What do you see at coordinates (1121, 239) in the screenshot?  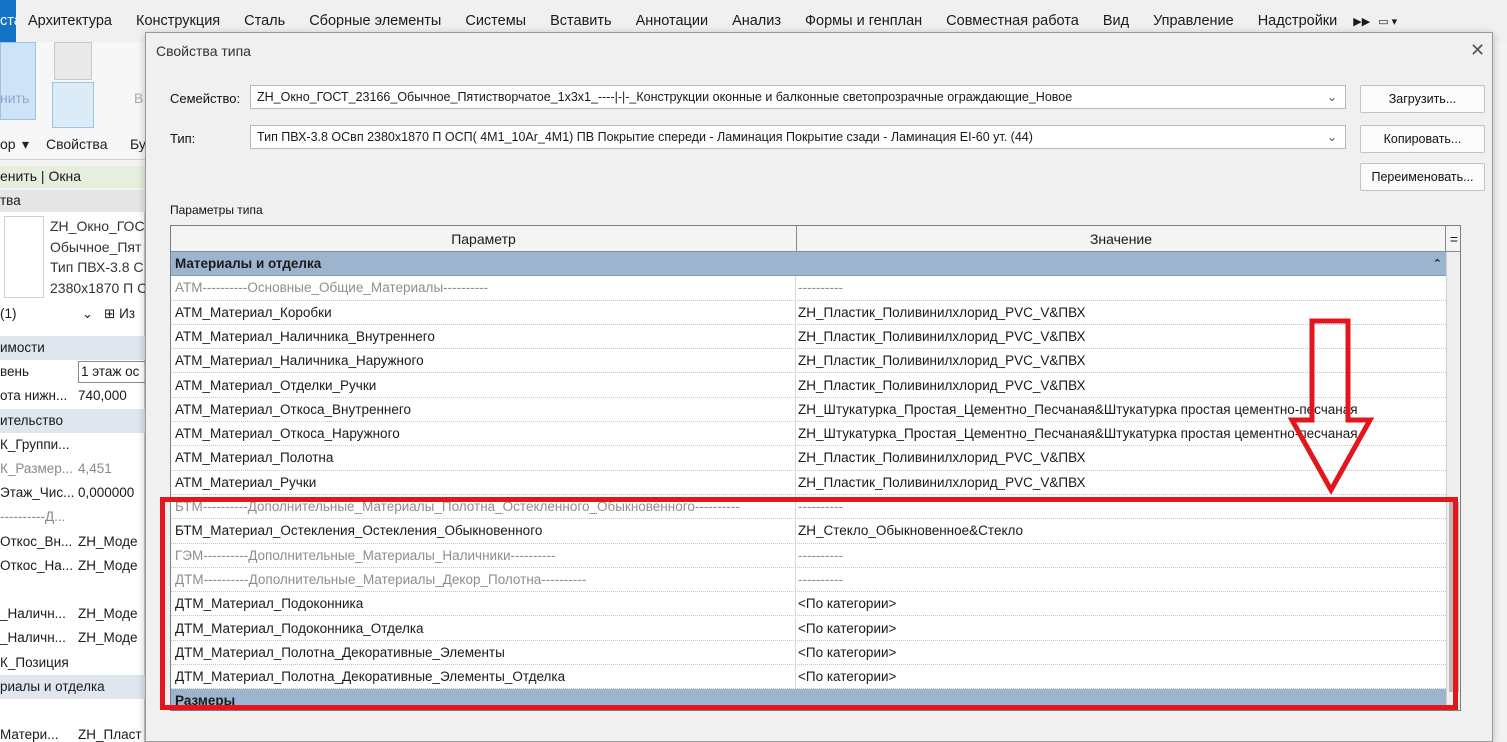 I see `column-header-value: Значение` at bounding box center [1121, 239].